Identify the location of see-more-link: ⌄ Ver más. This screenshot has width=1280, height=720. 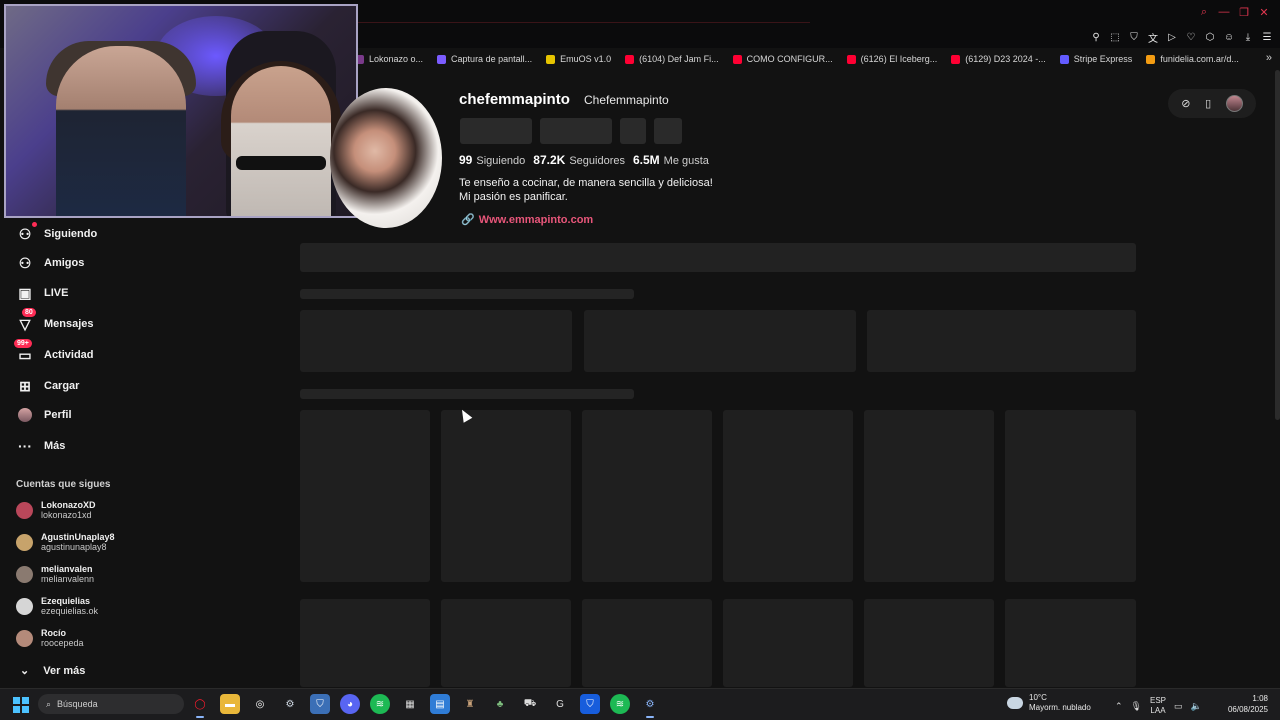
(53, 671).